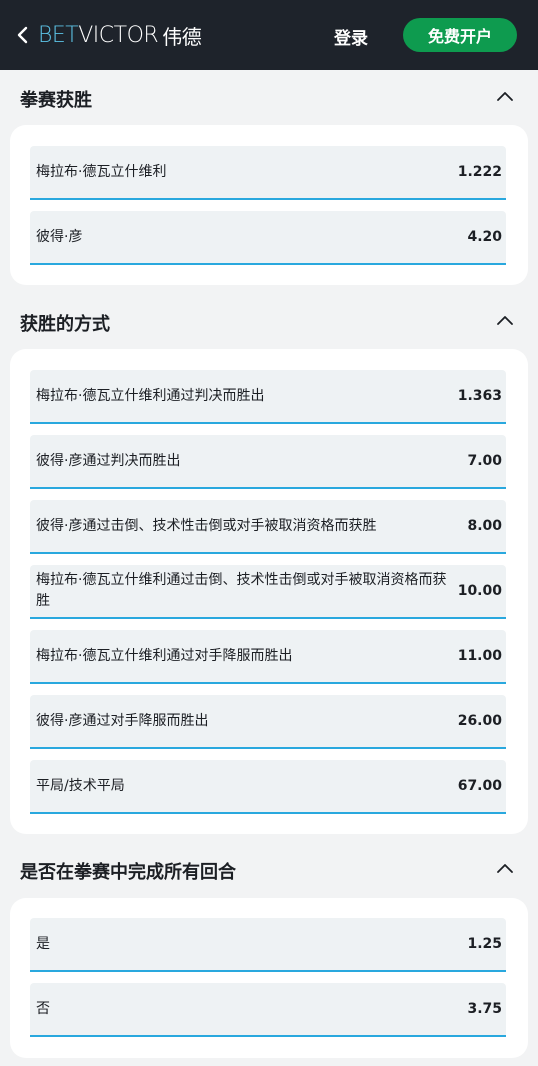 This screenshot has width=538, height=1066. I want to click on logo-chinese-text: 伟德, so click(182, 36).